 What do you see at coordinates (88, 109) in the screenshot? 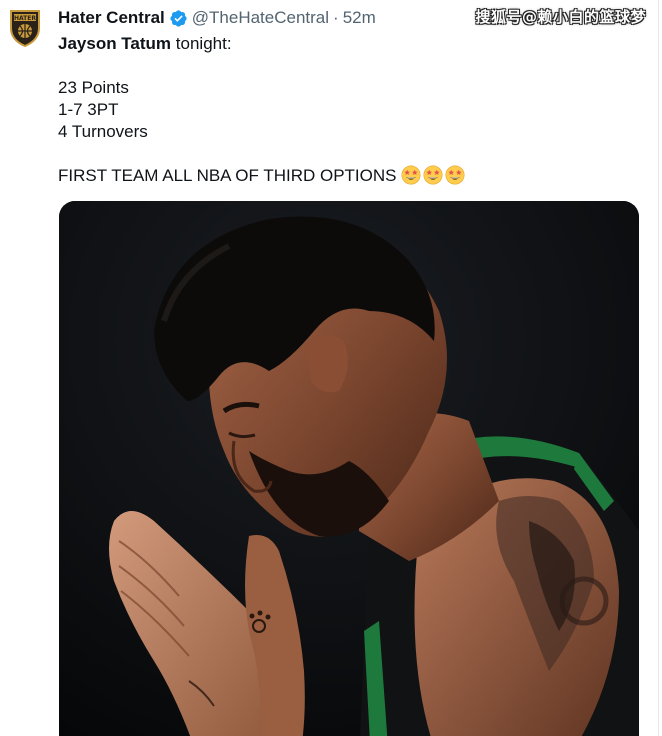
I see `stat-line: 1-7 3PT` at bounding box center [88, 109].